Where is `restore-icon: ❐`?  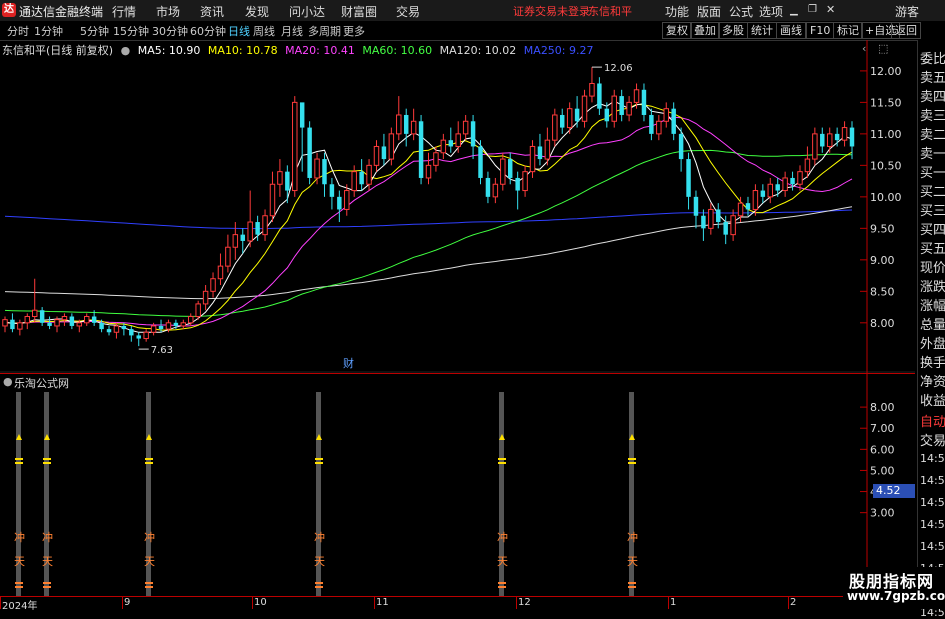 restore-icon: ❐ is located at coordinates (812, 9).